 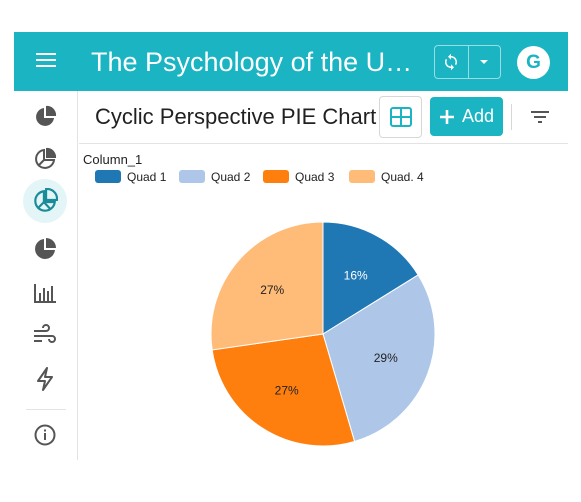 I want to click on sidebar-item-pie-quarter, so click(x=45, y=249).